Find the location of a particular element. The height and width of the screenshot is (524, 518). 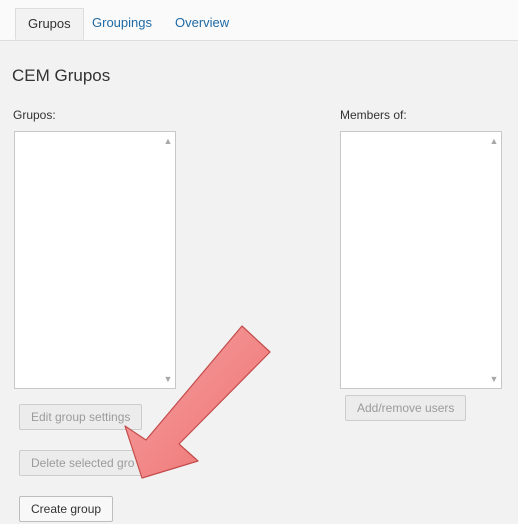

tab-grupos: Grupos is located at coordinates (49, 24).